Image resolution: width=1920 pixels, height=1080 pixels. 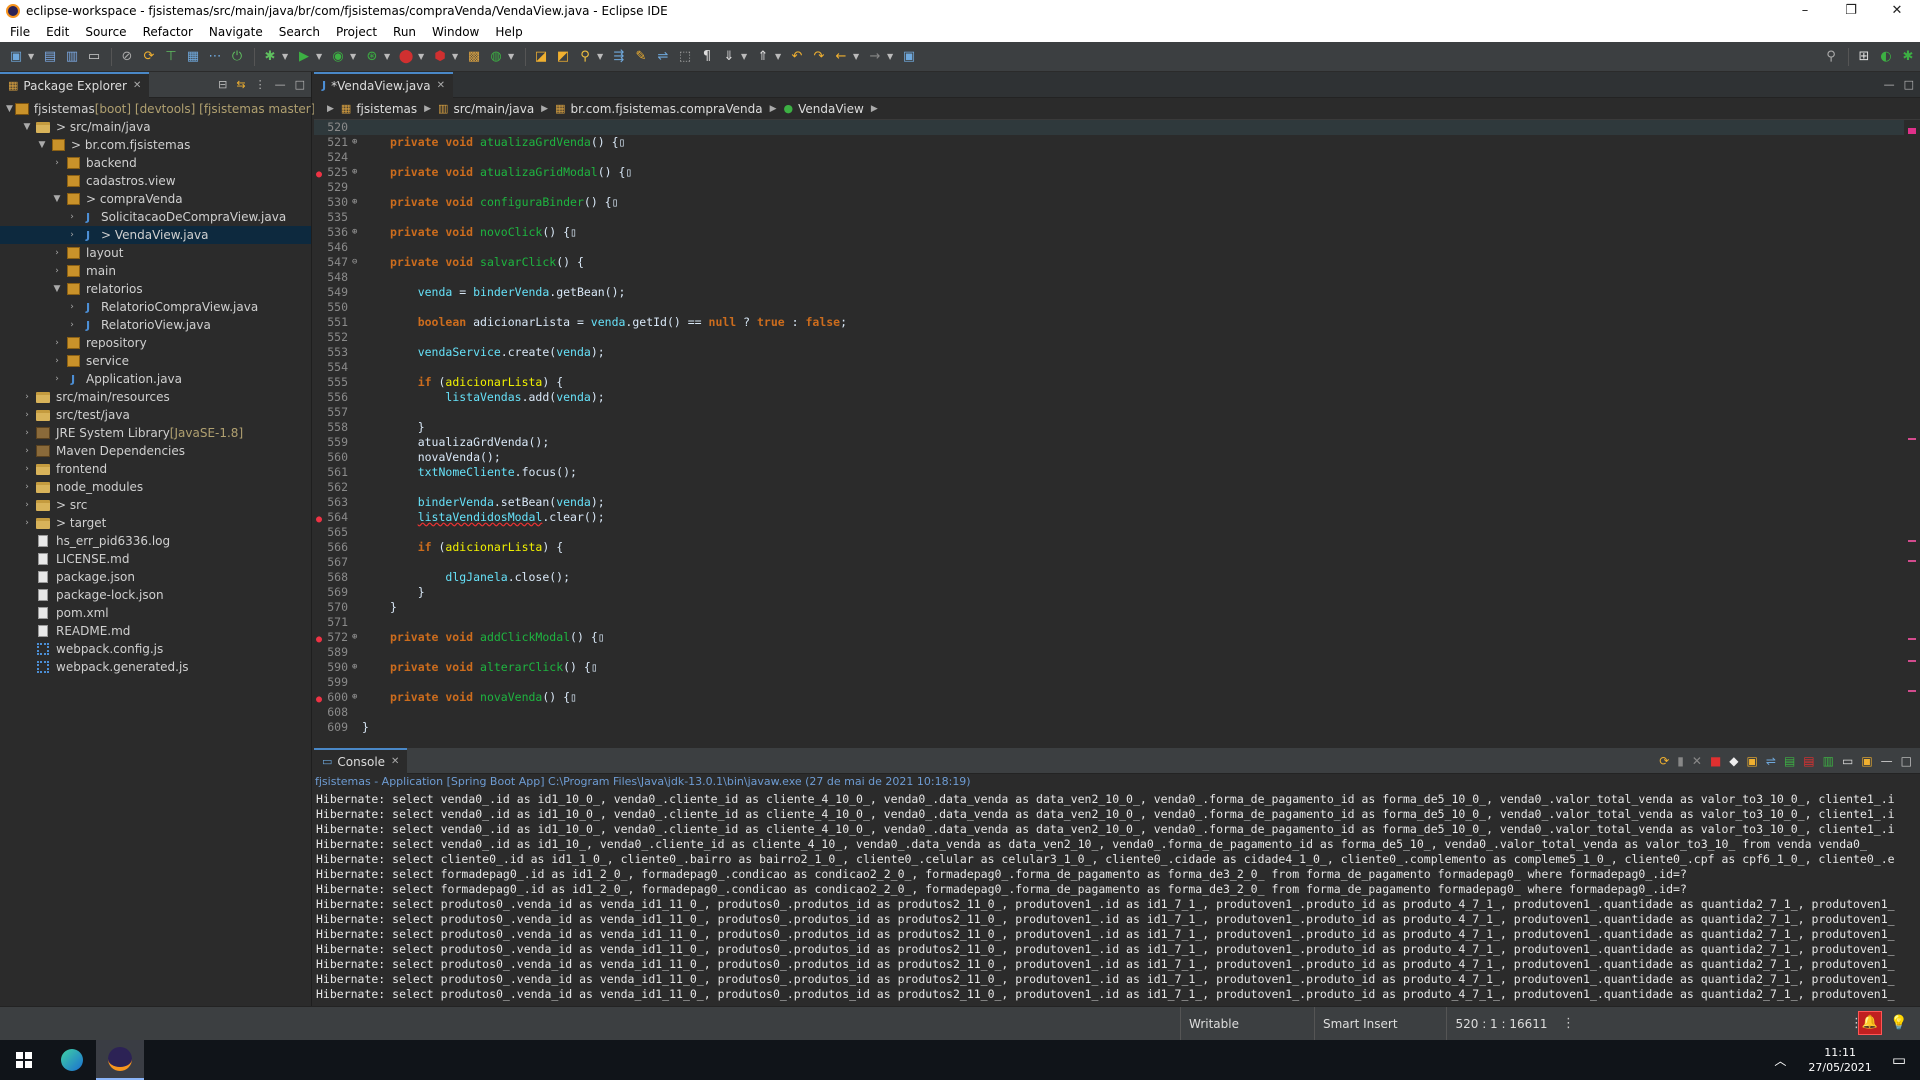 I want to click on code-line: 552, so click(x=1109, y=337).